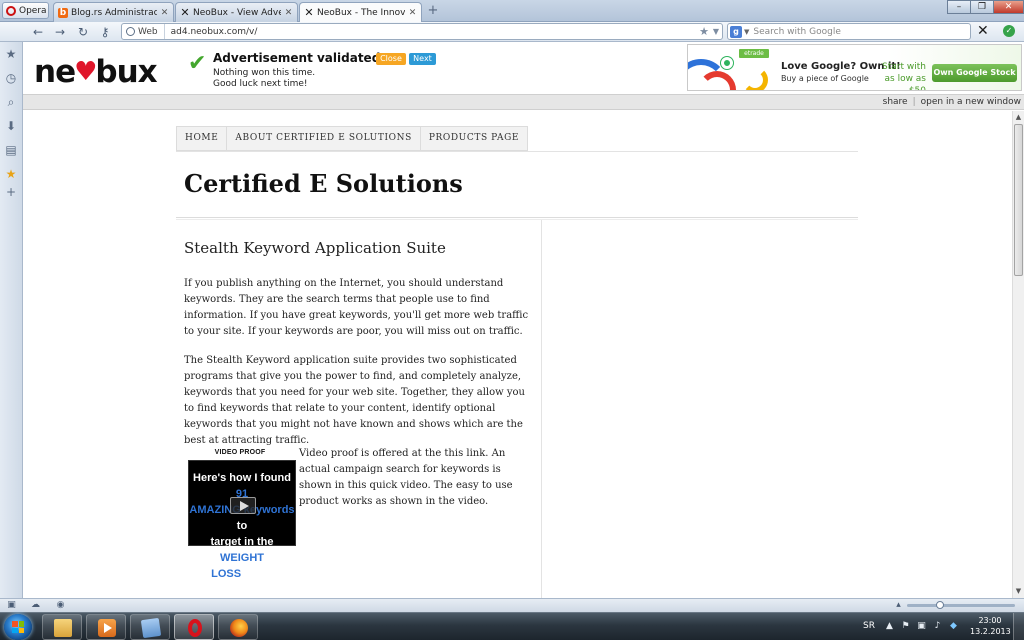 This screenshot has height=640, width=1024. Describe the element at coordinates (921, 626) in the screenshot. I see `network-icon: ▣` at that location.